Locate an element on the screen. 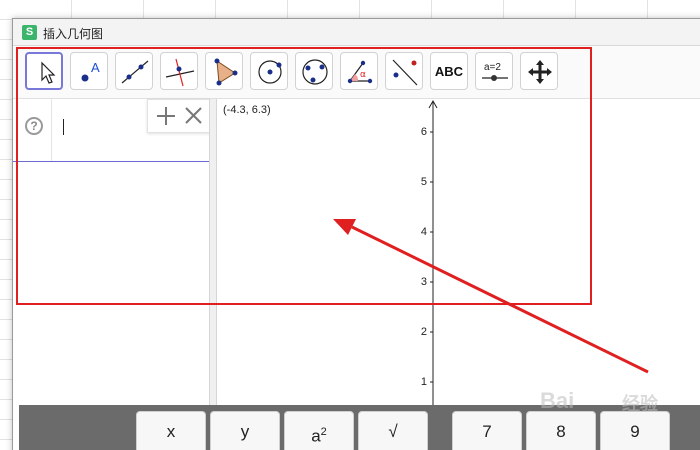 This screenshot has width=700, height=450. pointer-arrow is located at coordinates (500, 299).